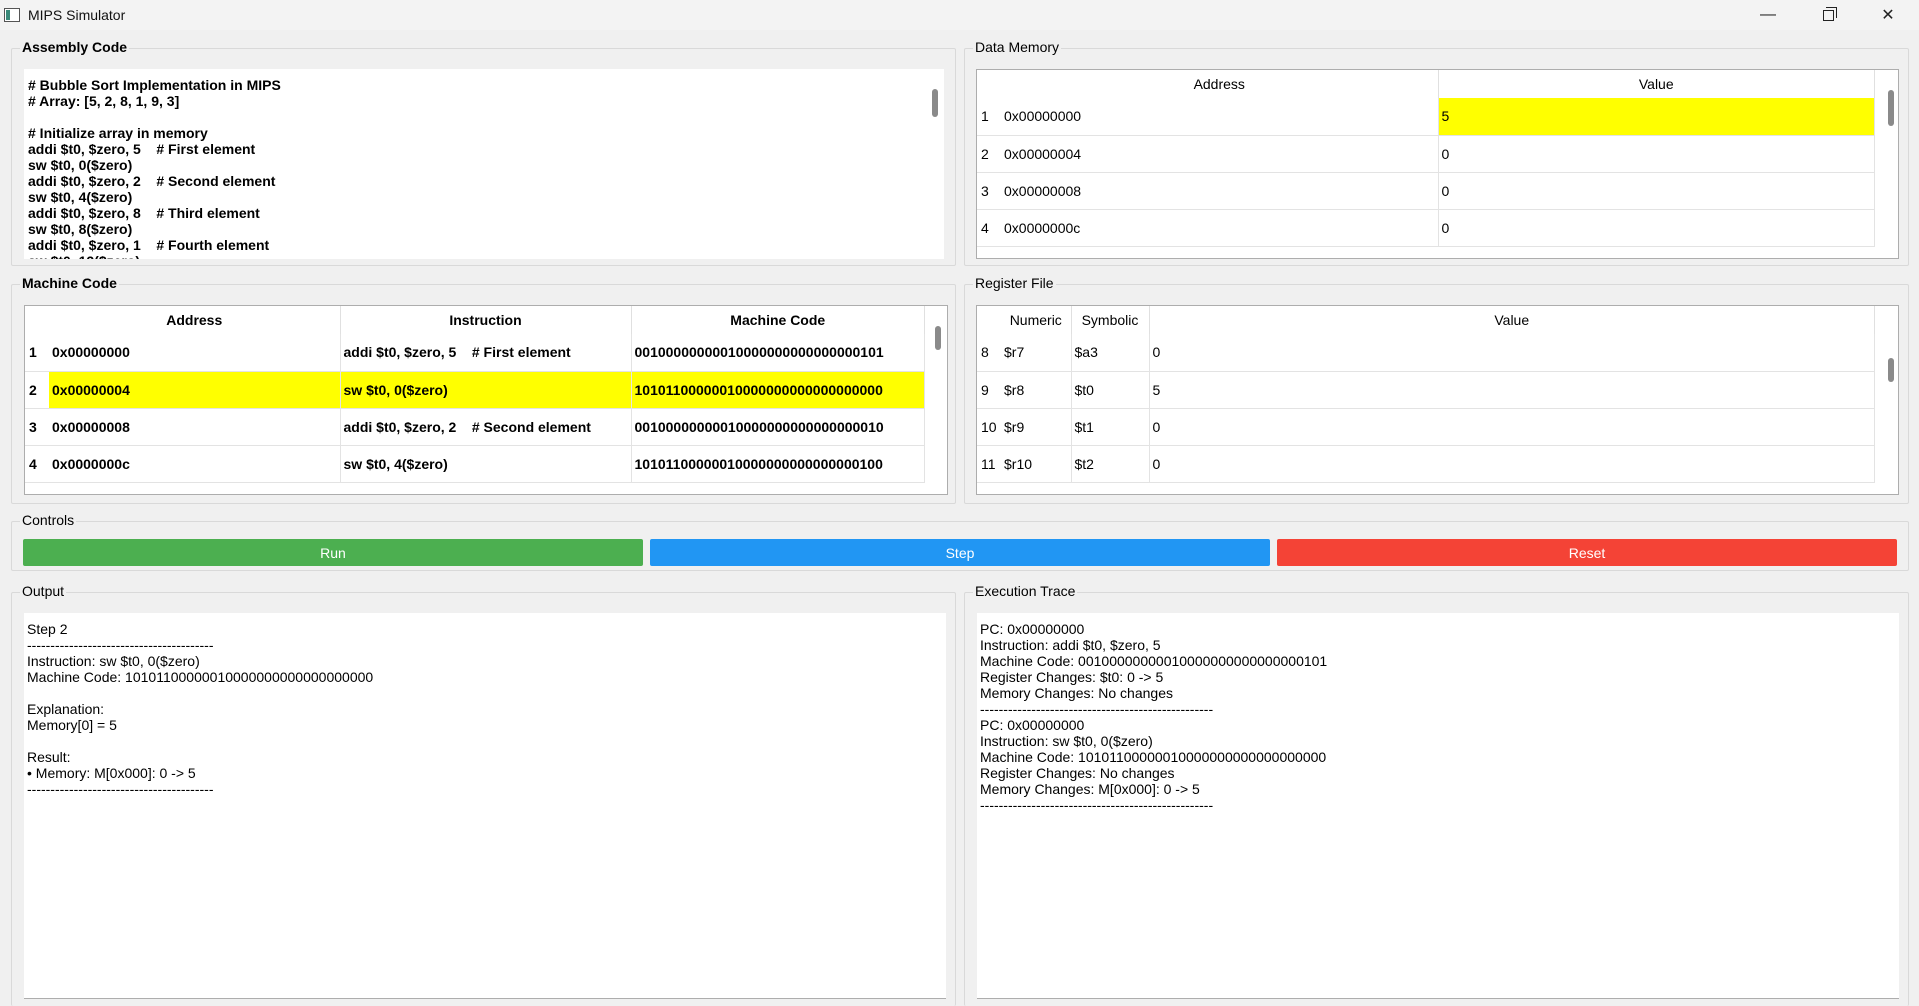  Describe the element at coordinates (149, 245) in the screenshot. I see `assembly-line: addi $t0, $zero, 1 # Fourth element` at that location.